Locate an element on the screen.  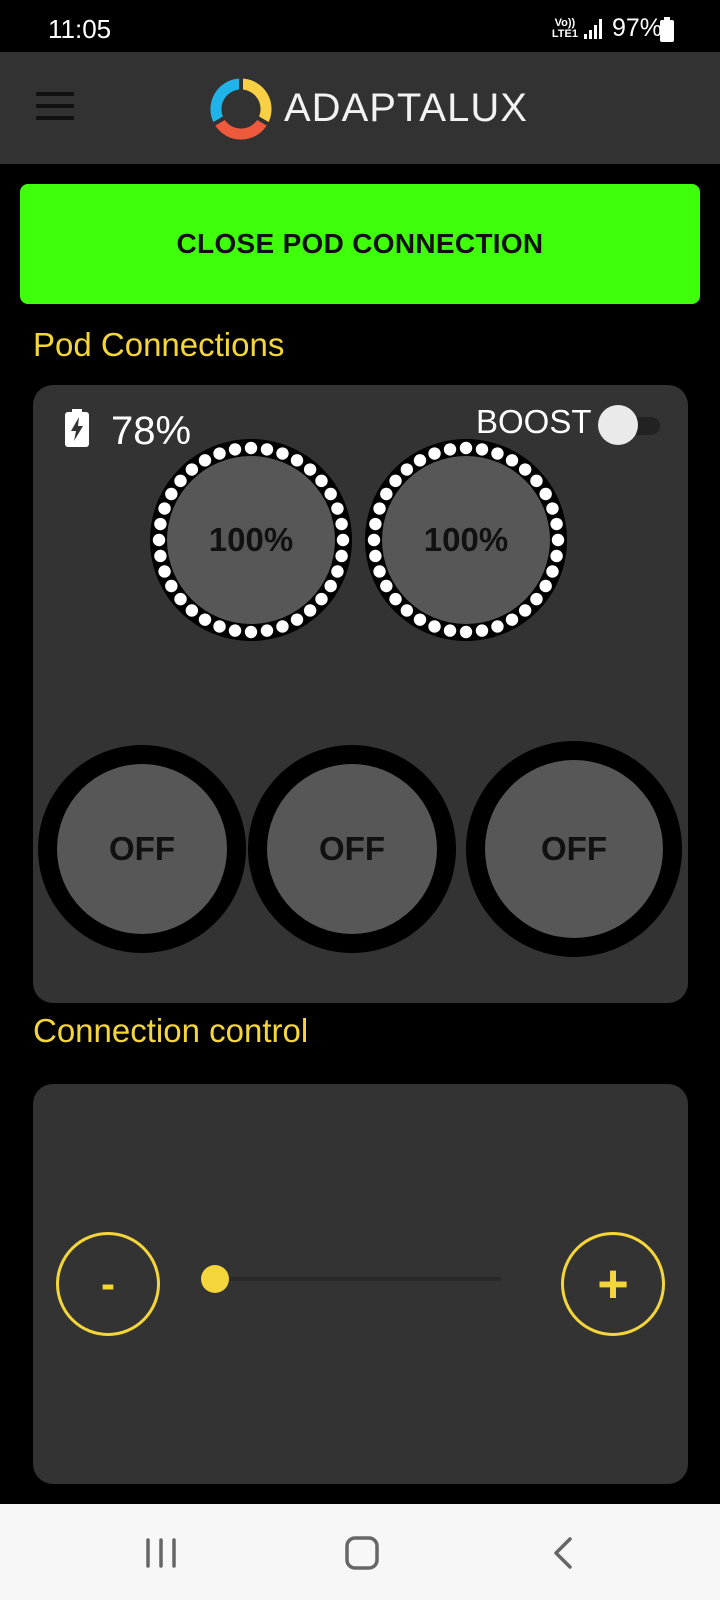
switch-1-label: OFF is located at coordinates (142, 849).